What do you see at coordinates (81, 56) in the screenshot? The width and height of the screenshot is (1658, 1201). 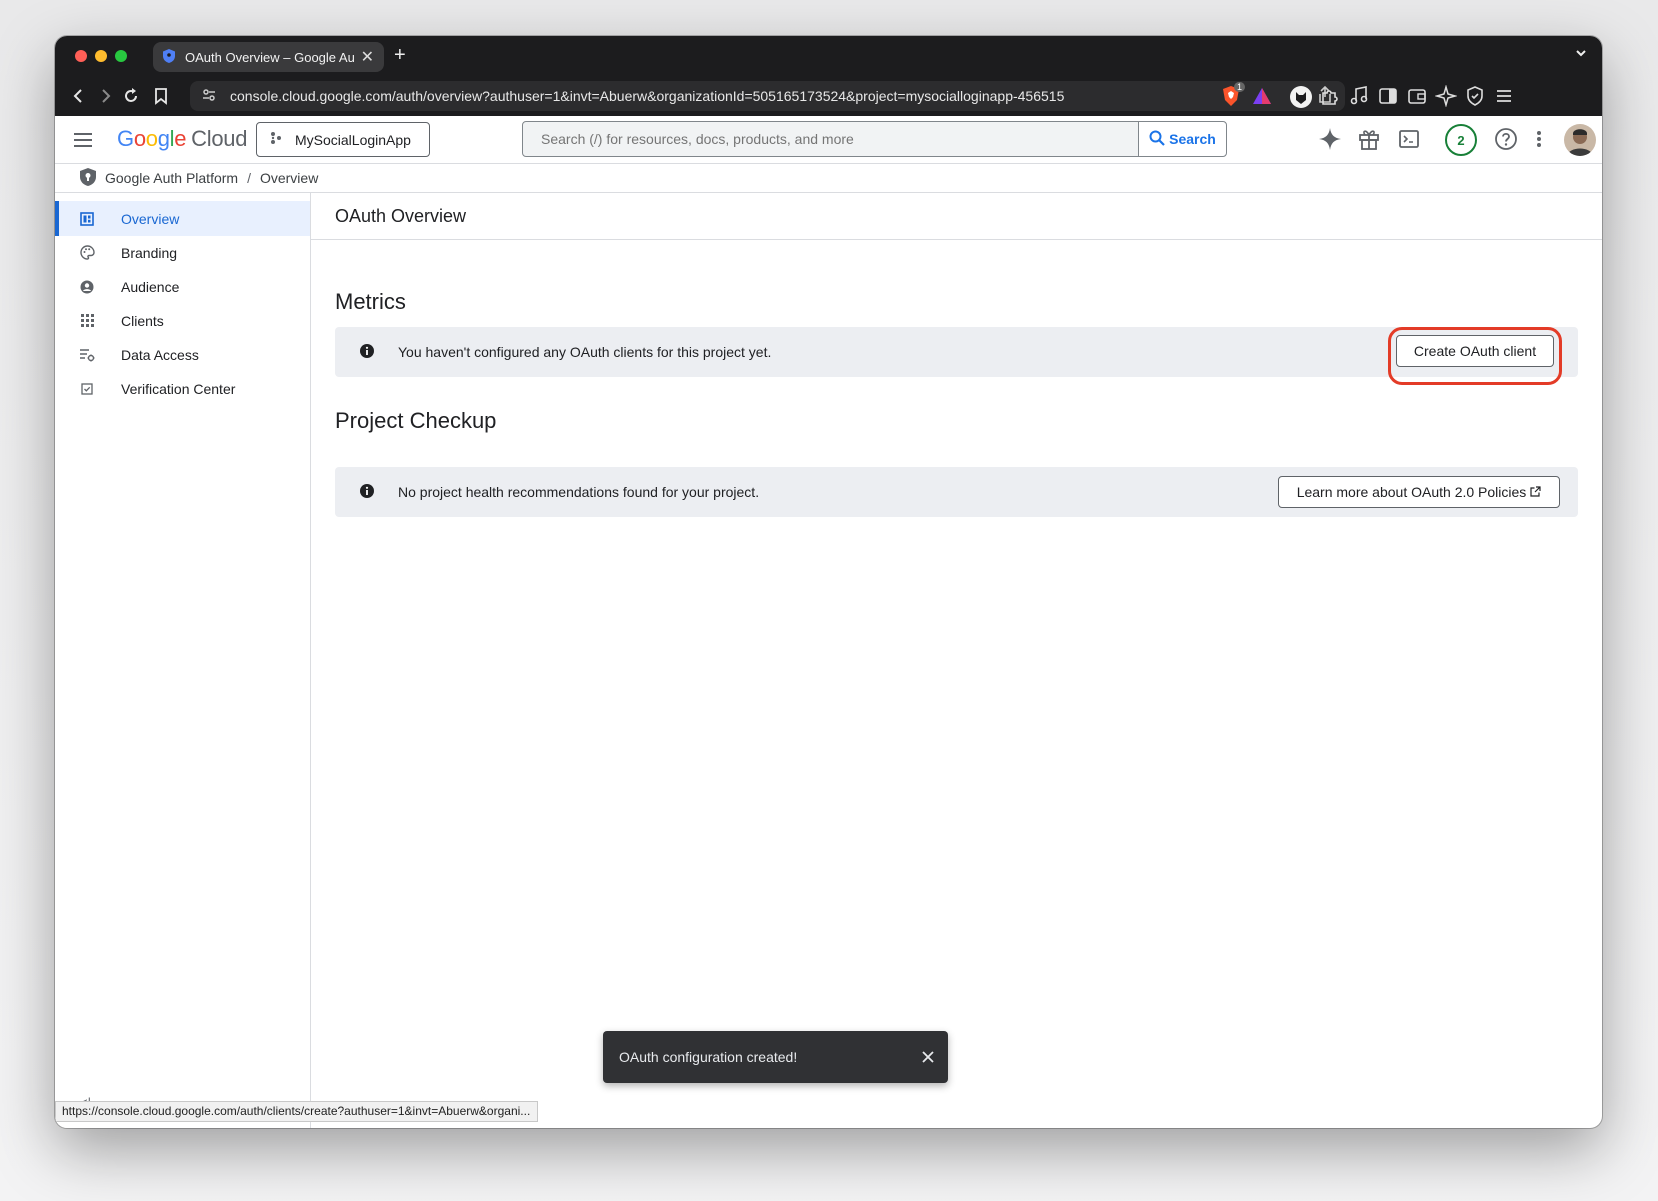 I see `close-window-button` at bounding box center [81, 56].